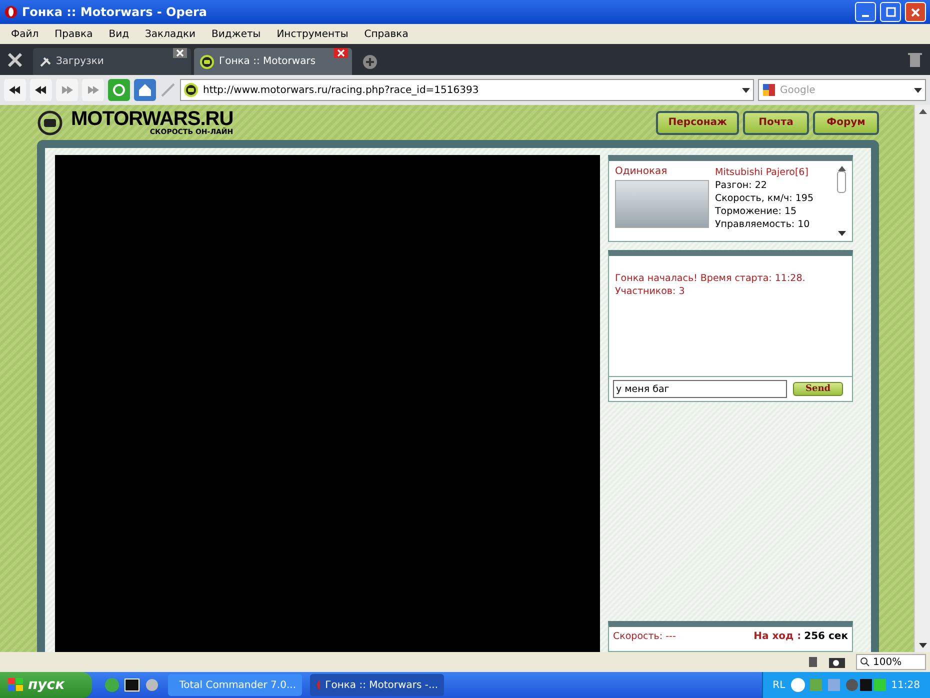 Image resolution: width=930 pixels, height=698 pixels. I want to click on logo-icon, so click(50, 123).